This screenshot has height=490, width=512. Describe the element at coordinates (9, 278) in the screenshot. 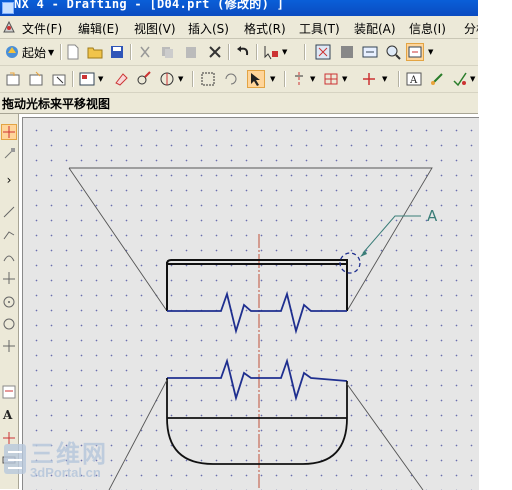

I see `tangent-icon` at that location.